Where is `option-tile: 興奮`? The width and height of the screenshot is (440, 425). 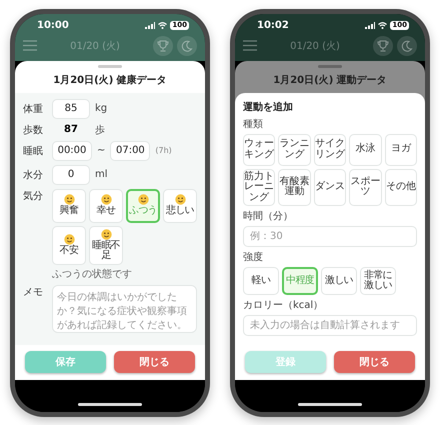 option-tile: 興奮 is located at coordinates (69, 205).